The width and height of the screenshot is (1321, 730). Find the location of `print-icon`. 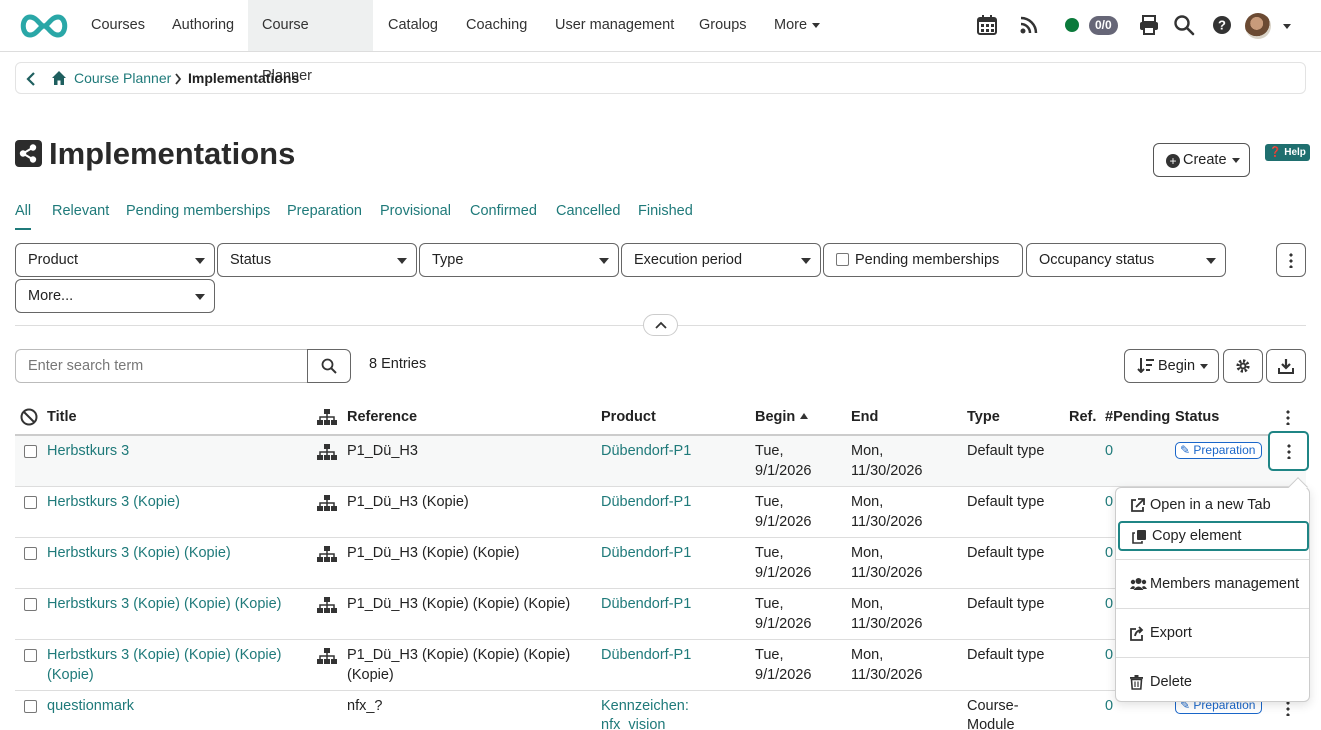

print-icon is located at coordinates (1149, 25).